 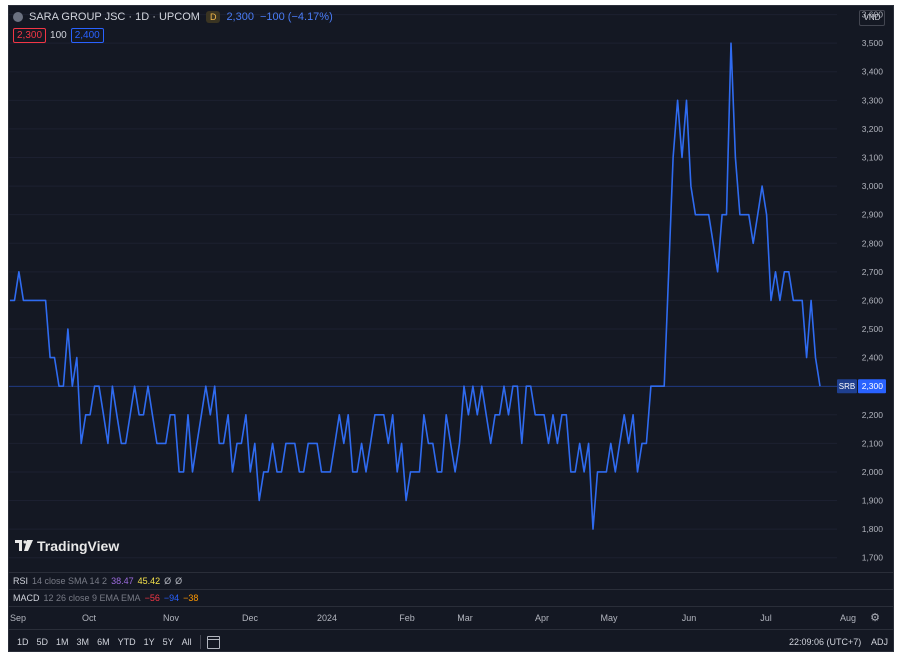 I want to click on time-tick: 2024, so click(x=327, y=618).